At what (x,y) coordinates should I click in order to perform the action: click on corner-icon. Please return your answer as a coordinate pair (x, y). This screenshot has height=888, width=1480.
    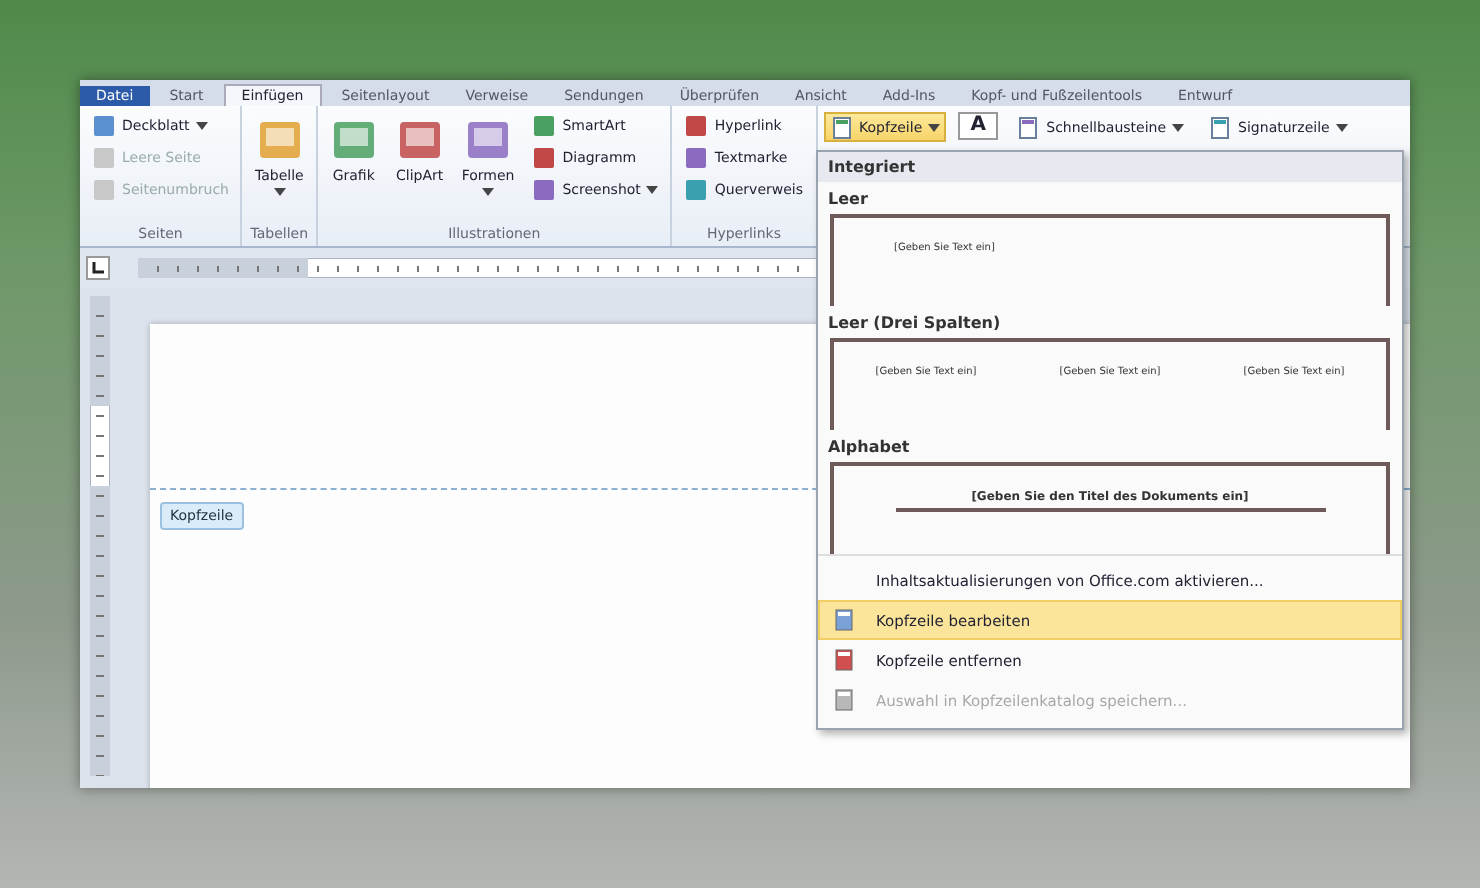
    Looking at the image, I should click on (98, 268).